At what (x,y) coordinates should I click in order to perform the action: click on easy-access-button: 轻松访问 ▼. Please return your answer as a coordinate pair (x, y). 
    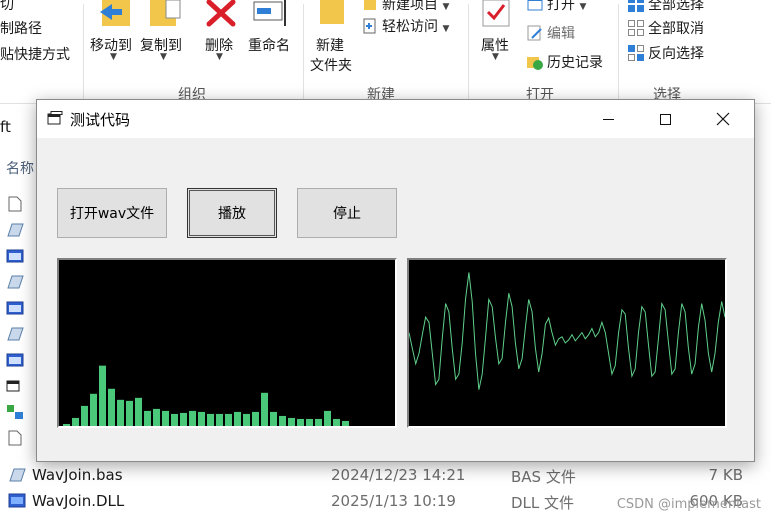
    Looking at the image, I should click on (405, 26).